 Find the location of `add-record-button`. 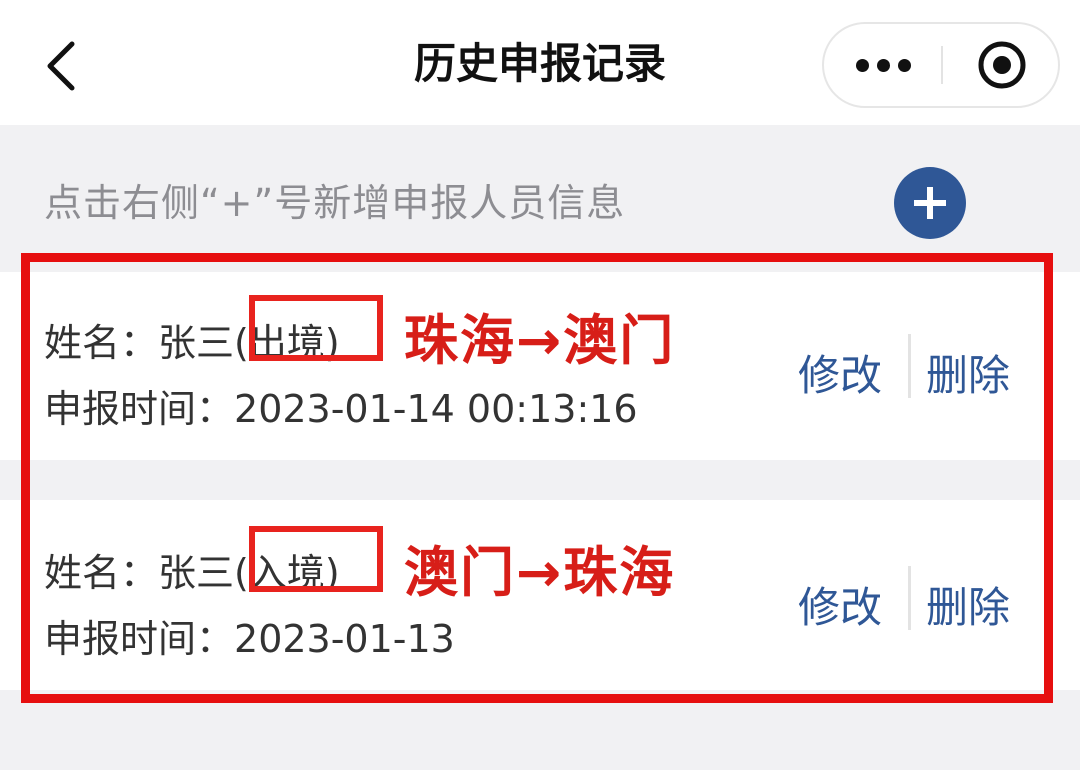

add-record-button is located at coordinates (930, 203).